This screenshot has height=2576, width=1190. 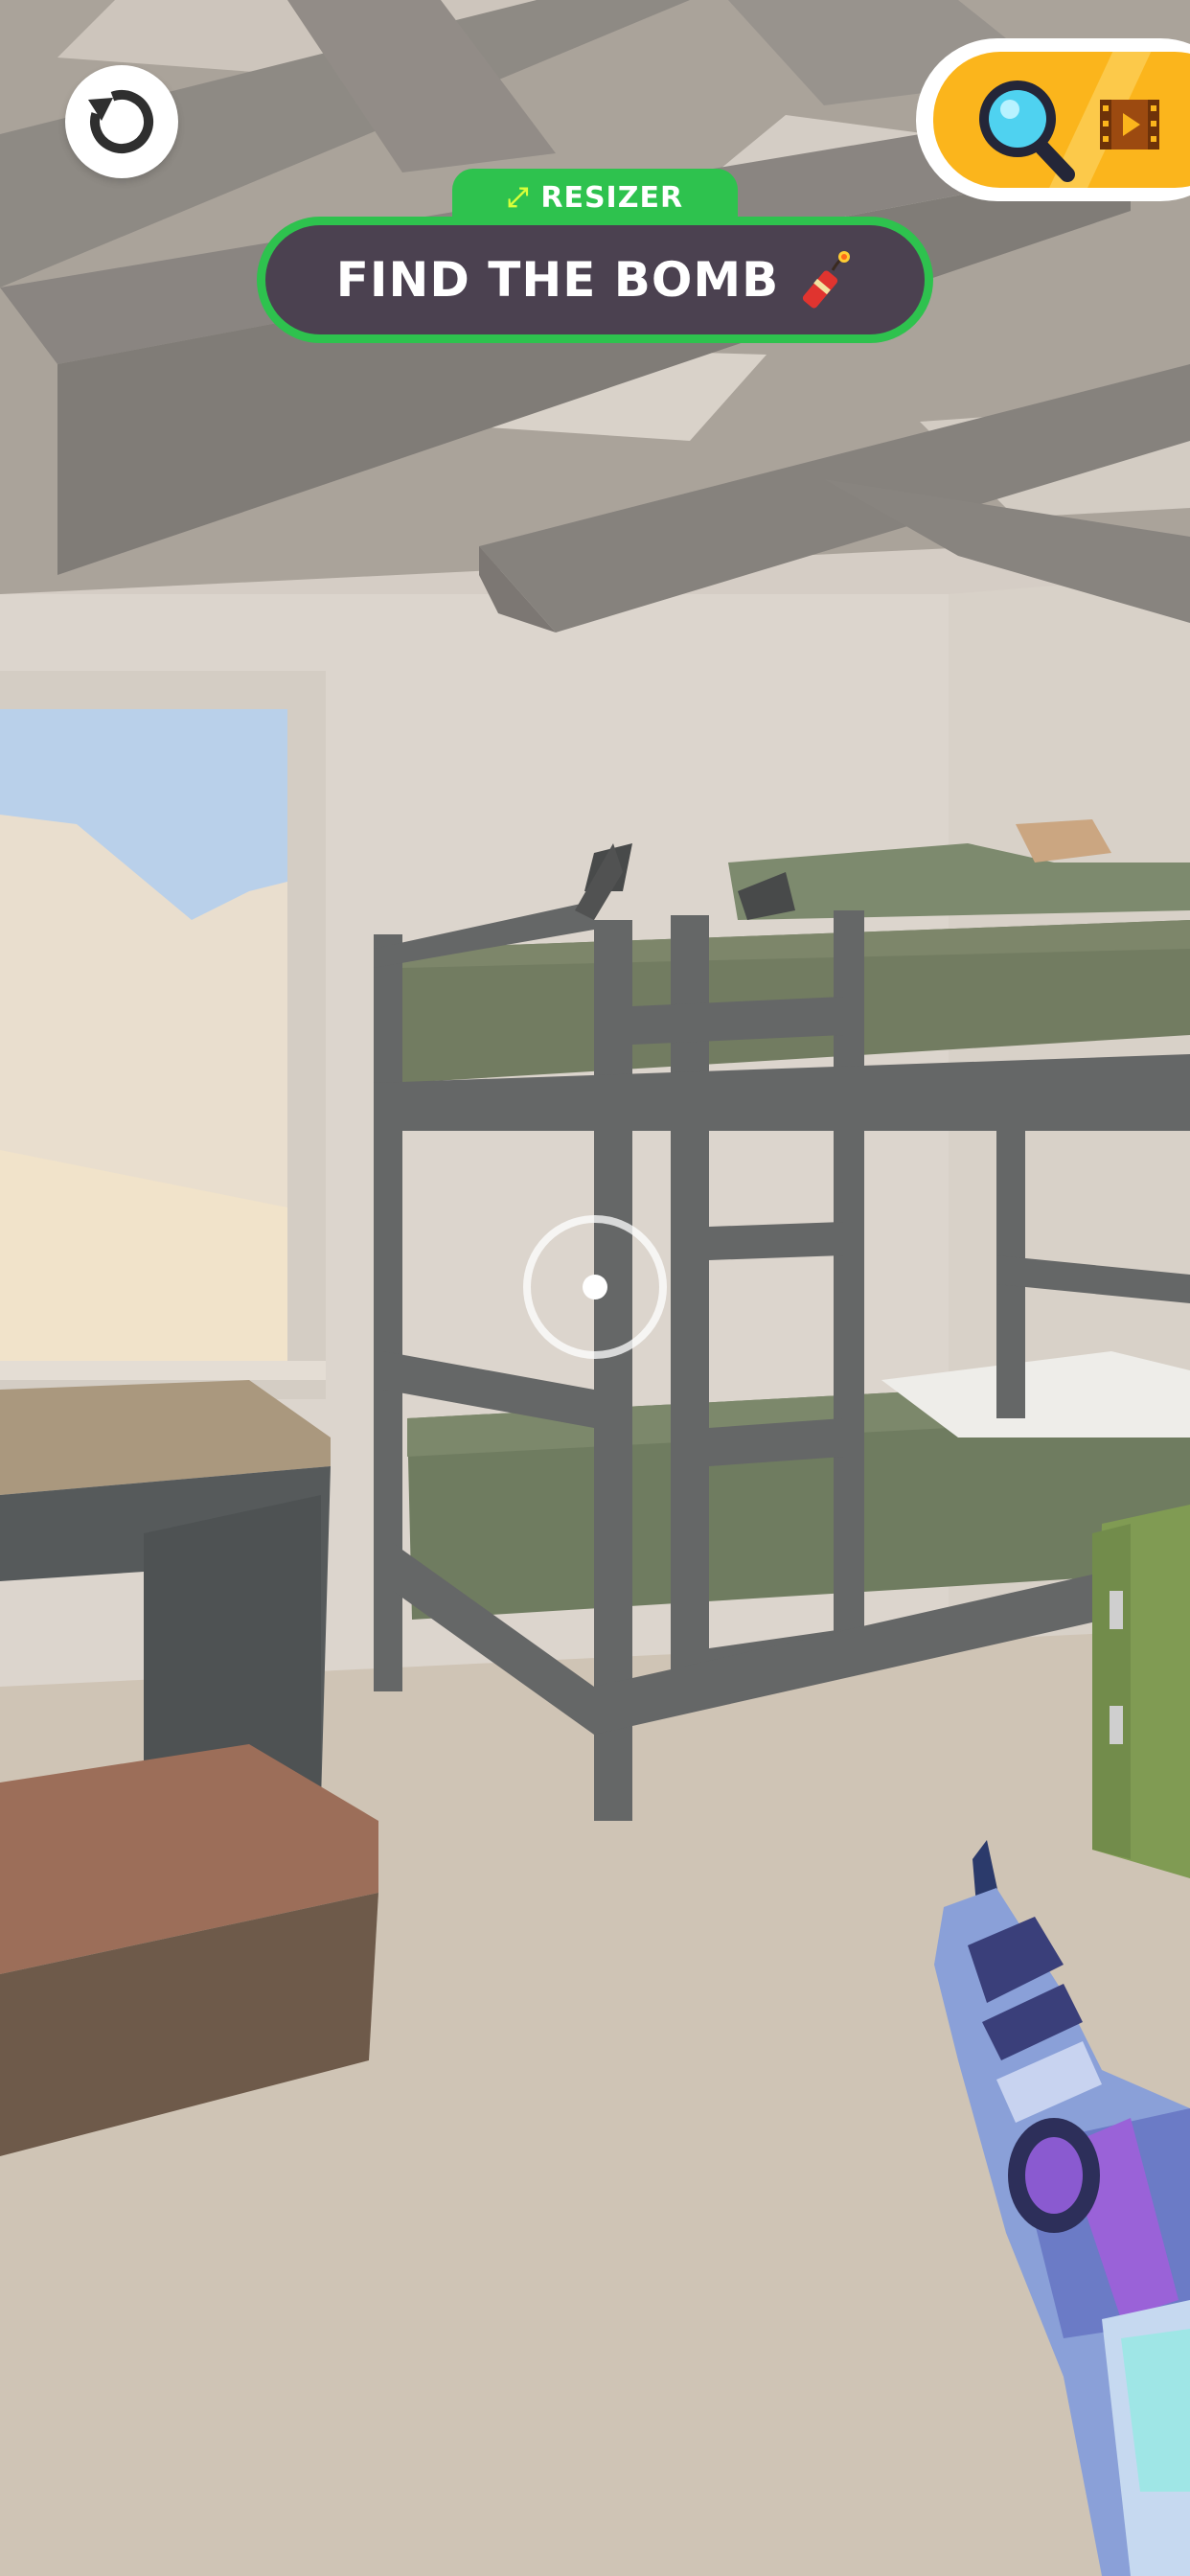 What do you see at coordinates (558, 280) in the screenshot?
I see `objective-text: FIND THE BOMB` at bounding box center [558, 280].